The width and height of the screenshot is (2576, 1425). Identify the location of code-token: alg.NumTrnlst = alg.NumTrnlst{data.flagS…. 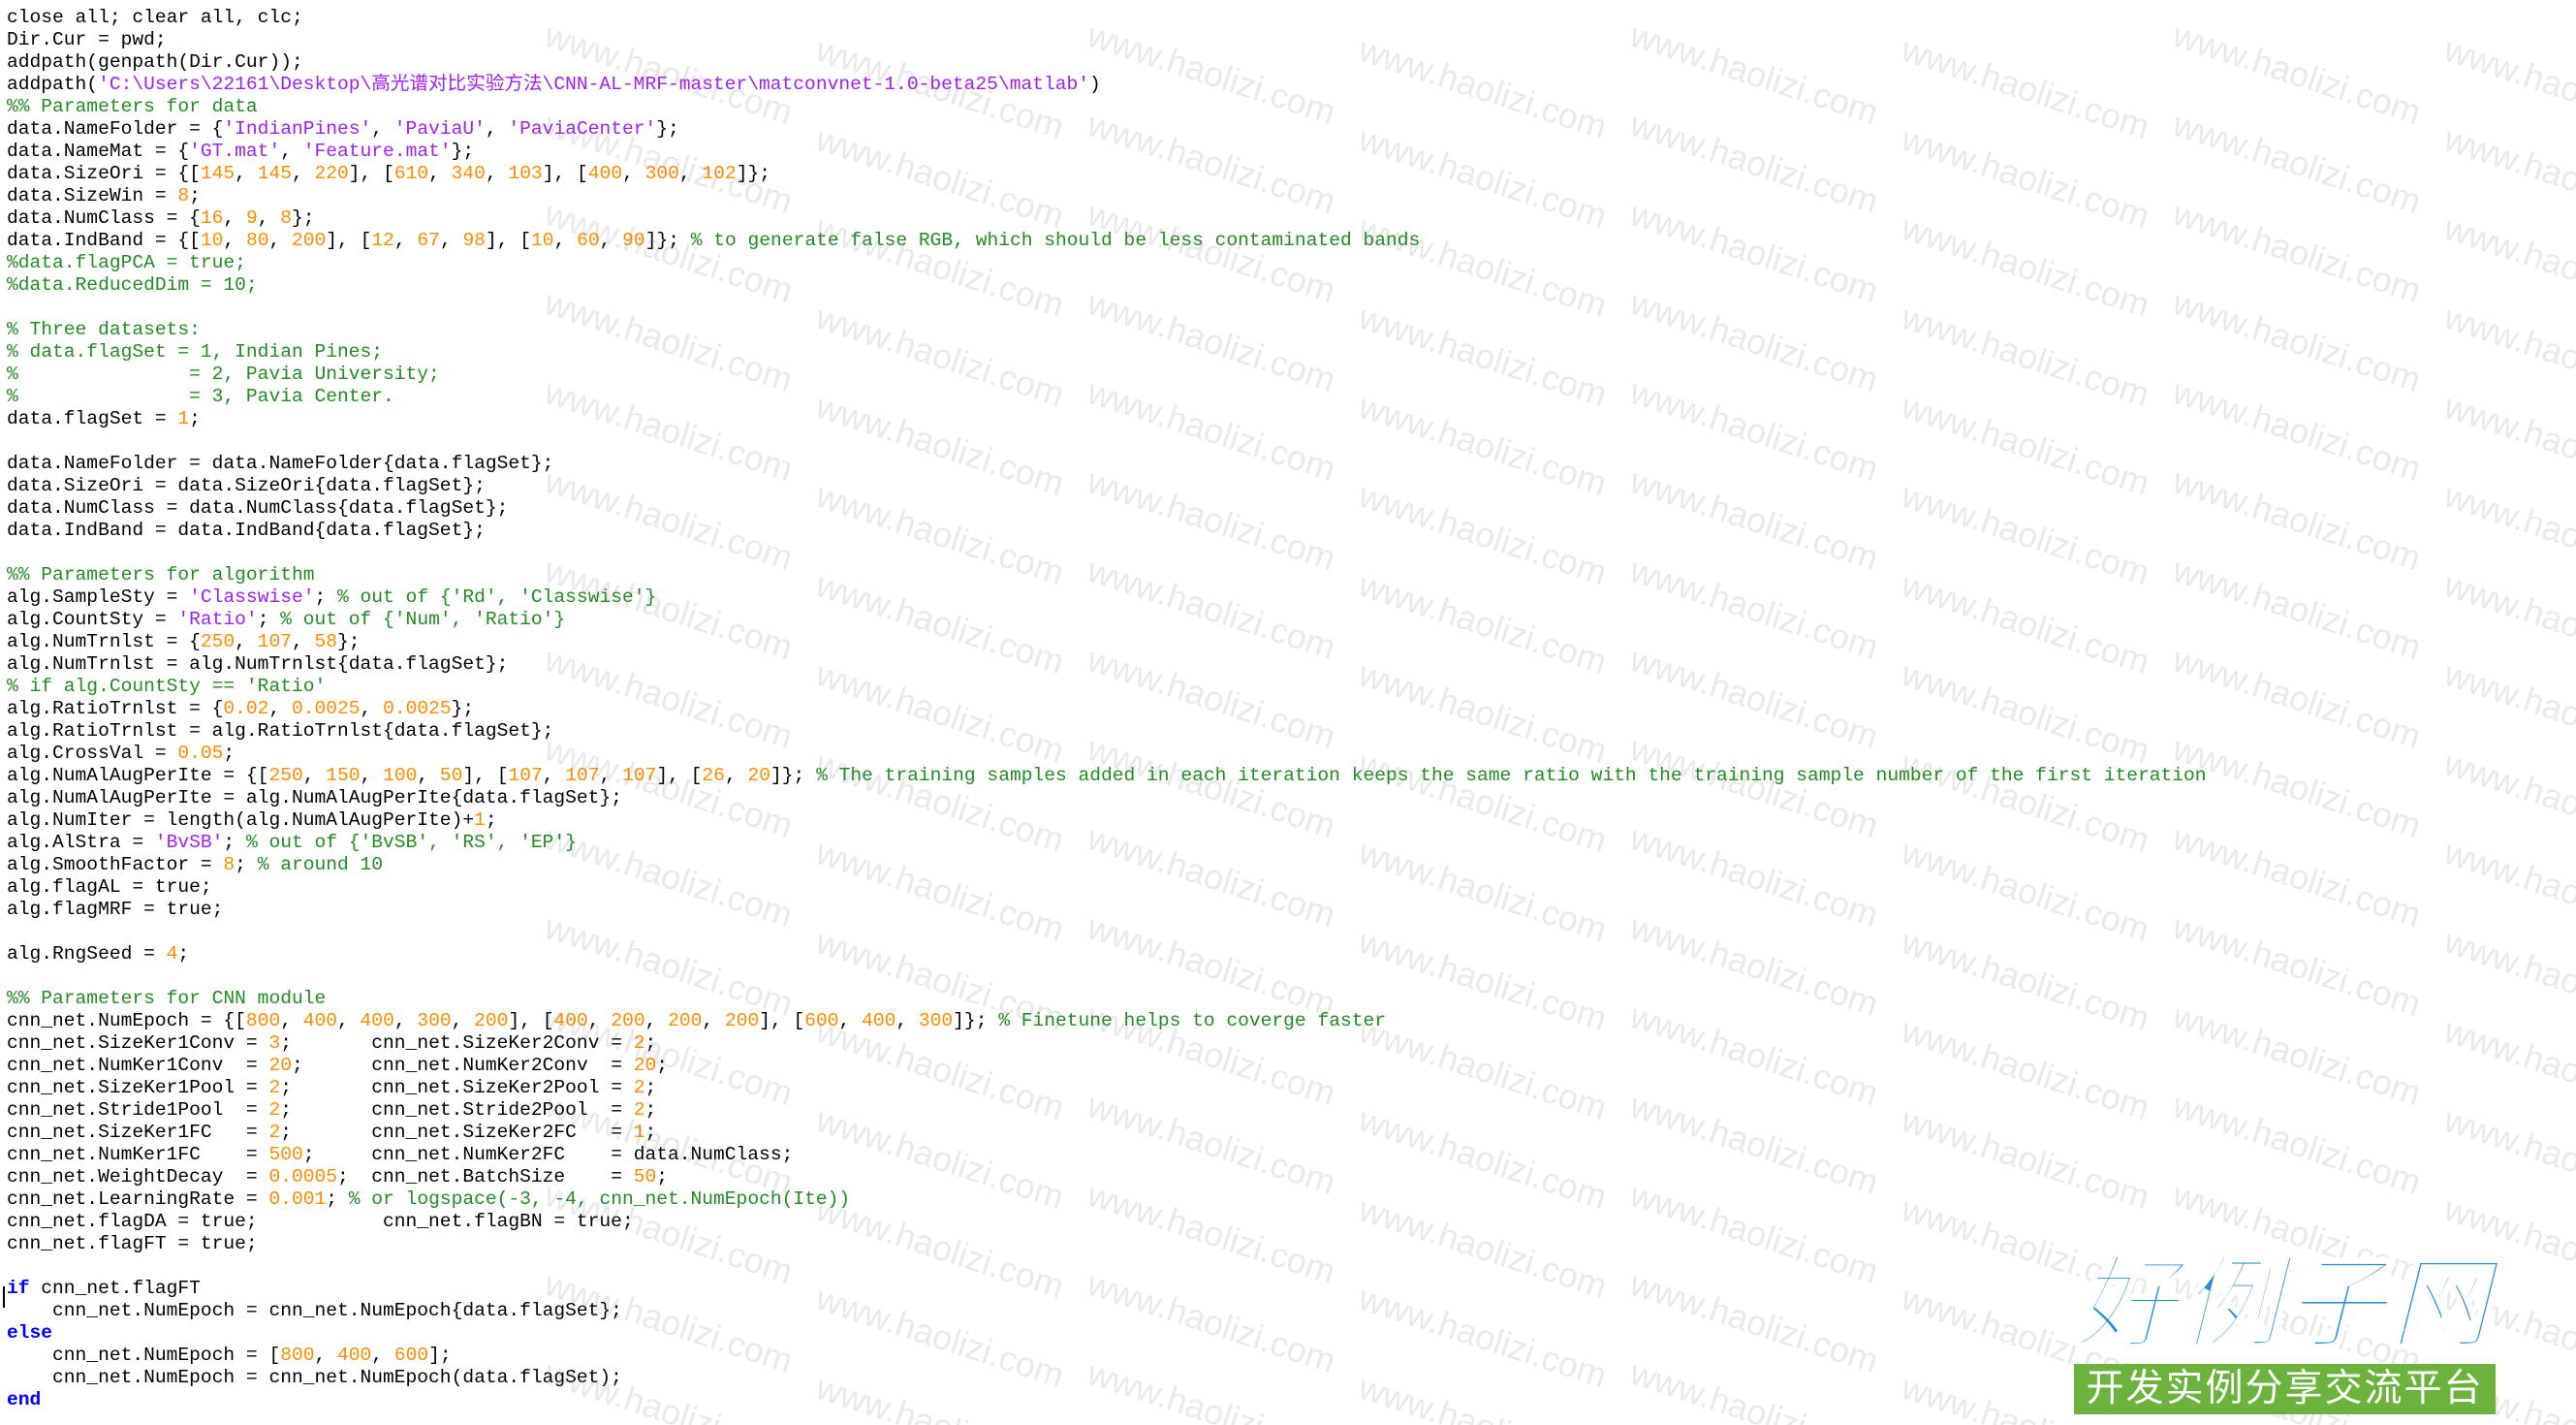
(258, 664).